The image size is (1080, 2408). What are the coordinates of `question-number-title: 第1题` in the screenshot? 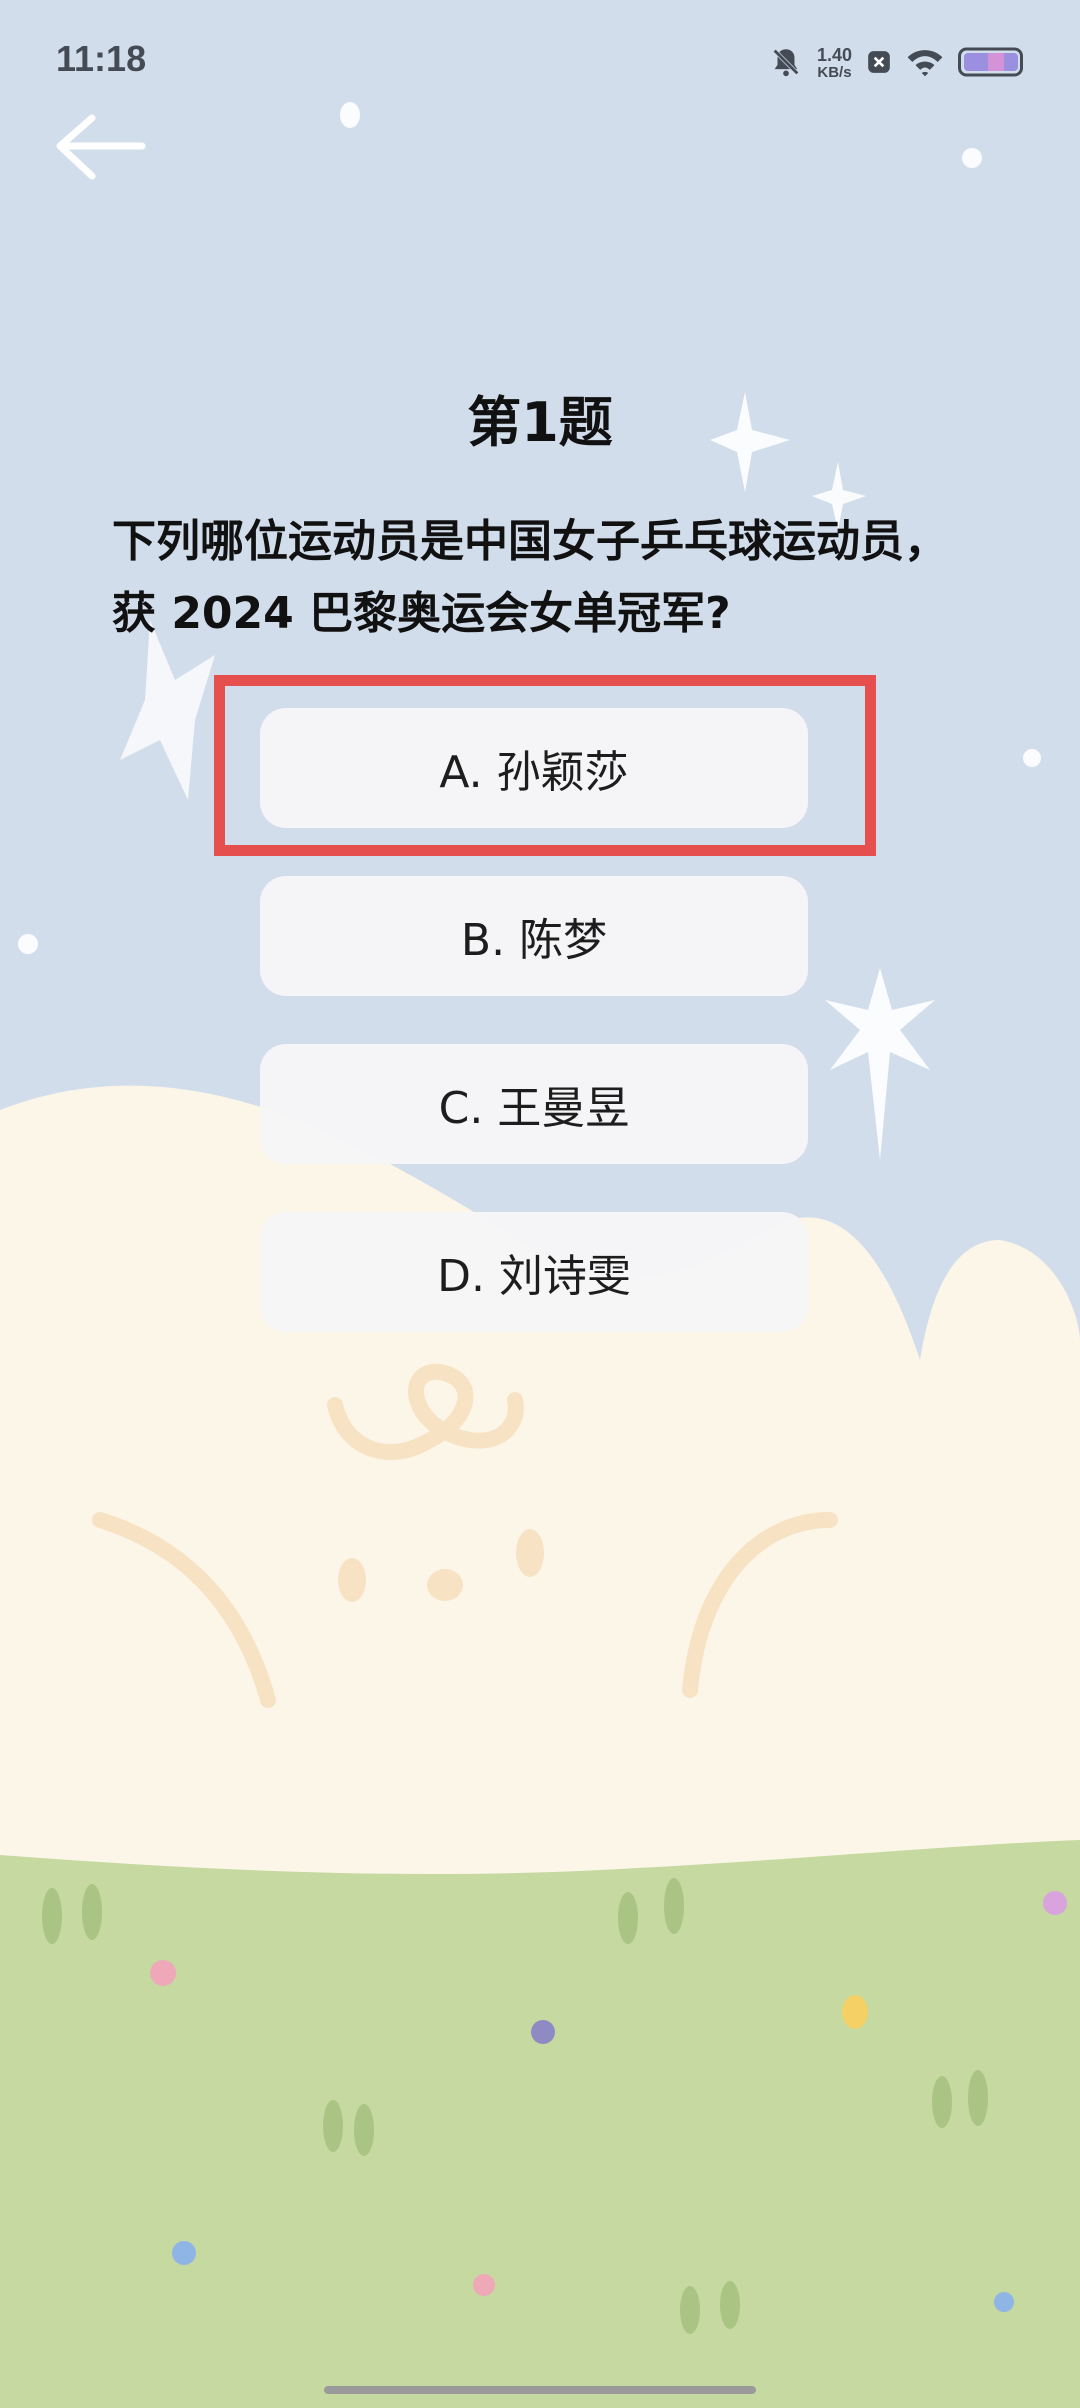 It's located at (540, 422).